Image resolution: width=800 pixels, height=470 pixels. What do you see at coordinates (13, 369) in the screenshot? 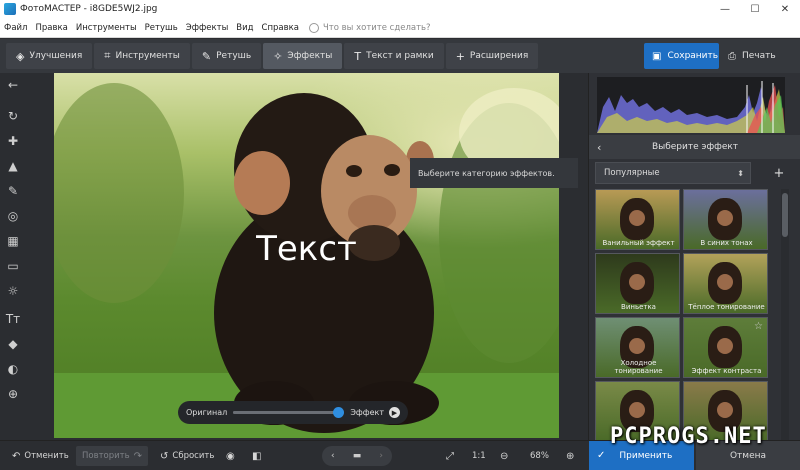
I see `blur-icon: ◐` at bounding box center [13, 369].